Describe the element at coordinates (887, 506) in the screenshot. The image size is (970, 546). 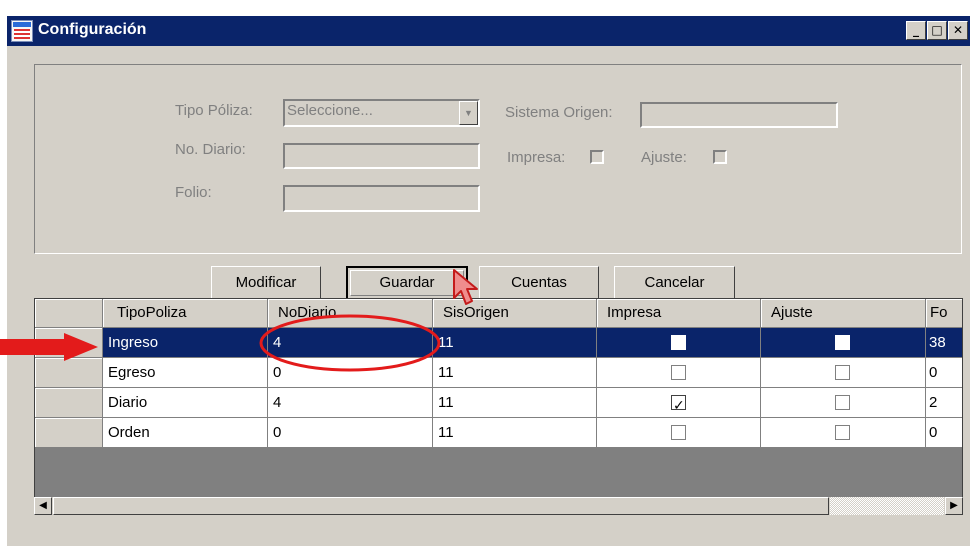
I see `scrollbar-track` at that location.